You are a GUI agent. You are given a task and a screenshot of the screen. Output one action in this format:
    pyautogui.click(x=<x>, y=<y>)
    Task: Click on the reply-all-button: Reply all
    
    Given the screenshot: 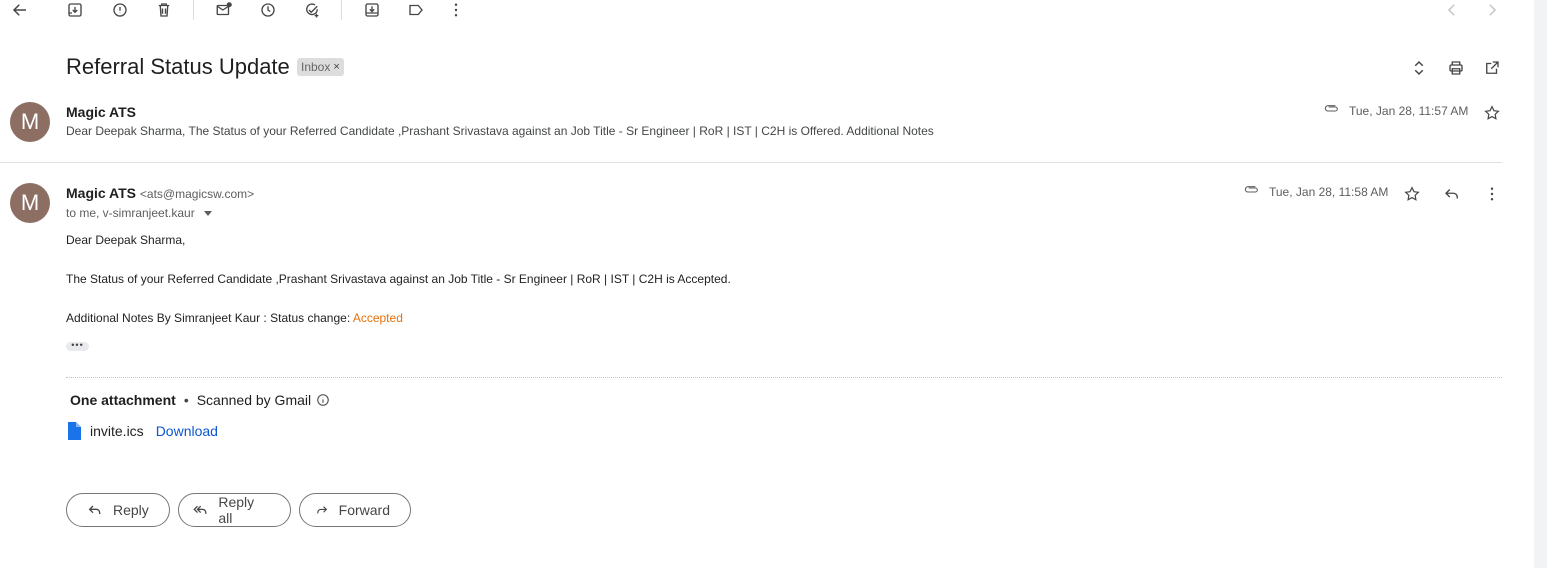 What is the action you would take?
    pyautogui.click(x=234, y=510)
    